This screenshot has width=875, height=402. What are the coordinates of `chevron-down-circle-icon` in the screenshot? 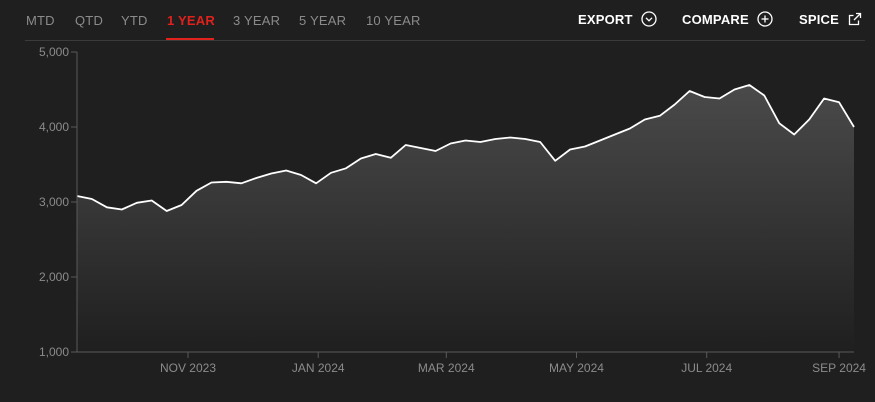 It's located at (649, 19).